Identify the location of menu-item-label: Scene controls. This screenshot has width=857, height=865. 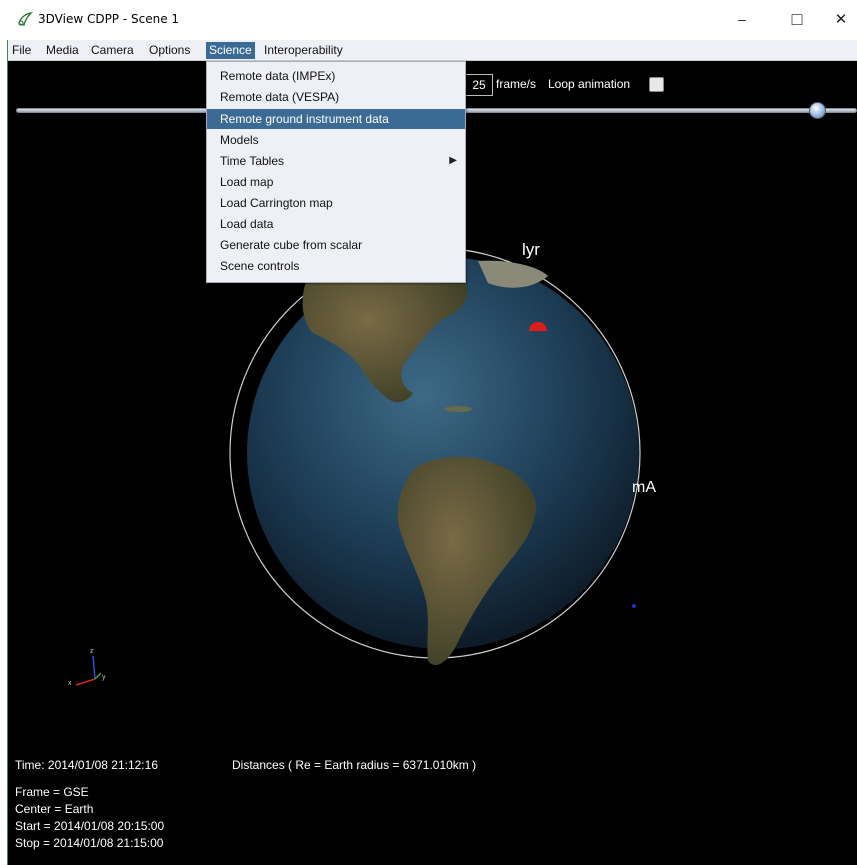
(260, 266).